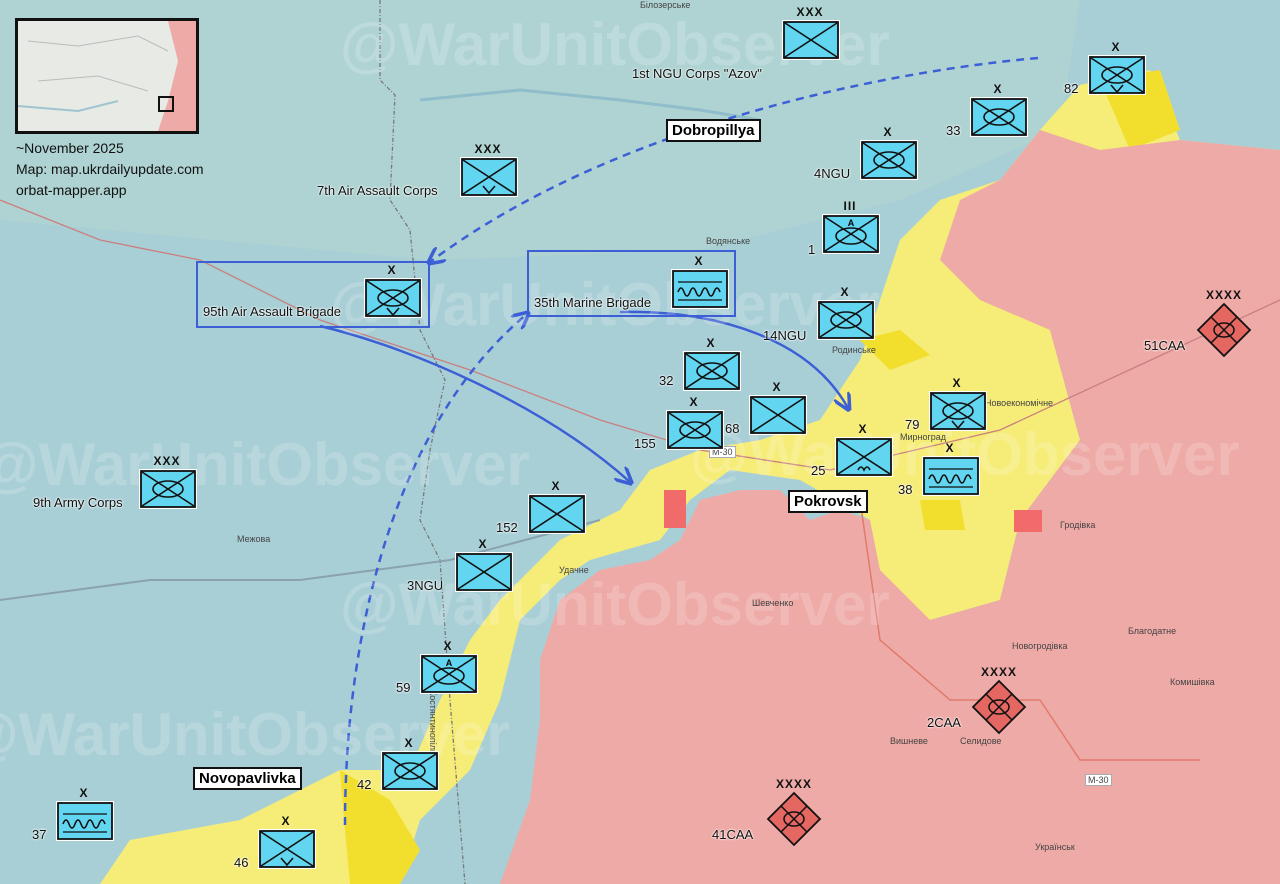  Describe the element at coordinates (1040, 646) in the screenshot. I see `place-novohrodivka: Новогродівка` at that location.